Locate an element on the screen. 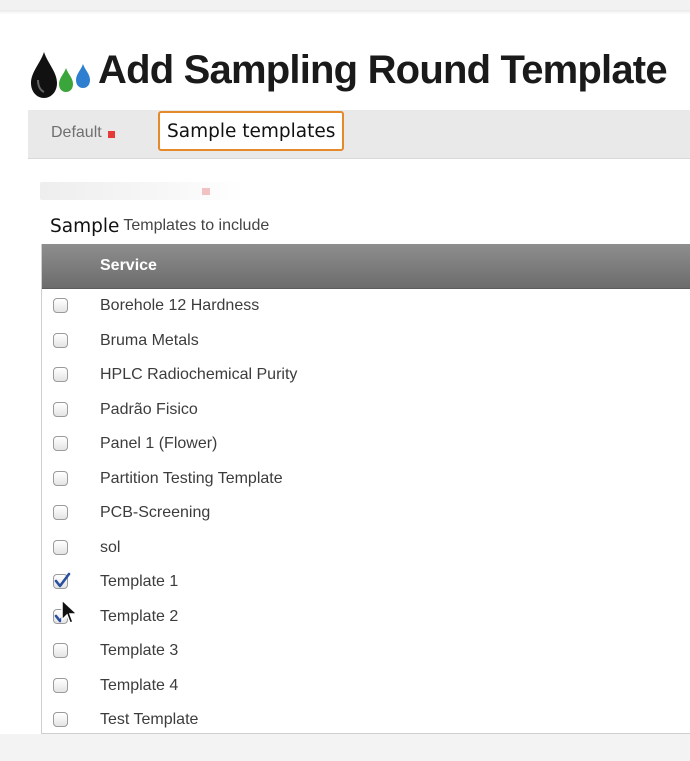 The image size is (690, 761). table-row: Template 4 is located at coordinates (366, 686).